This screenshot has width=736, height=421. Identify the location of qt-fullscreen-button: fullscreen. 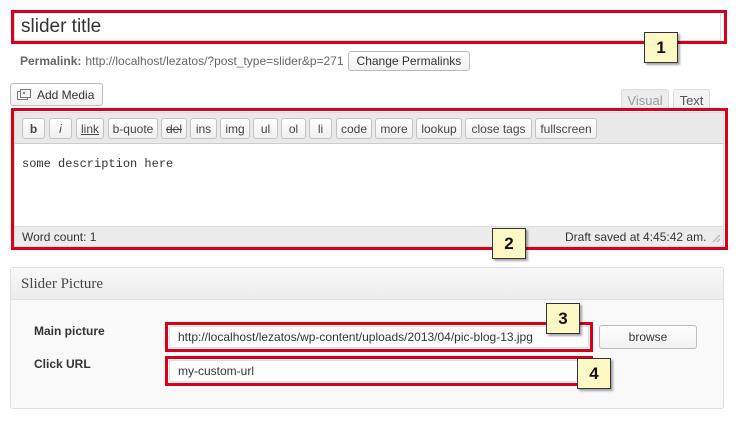
(566, 128).